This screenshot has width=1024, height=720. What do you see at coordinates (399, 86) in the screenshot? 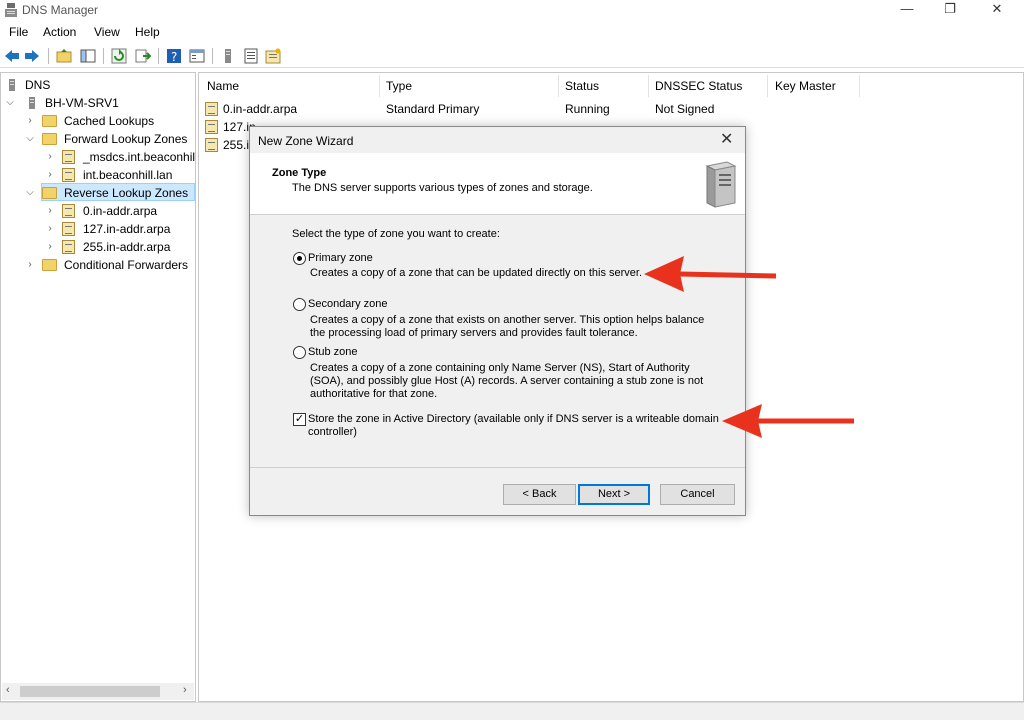
I see `column-header-type: Type` at bounding box center [399, 86].